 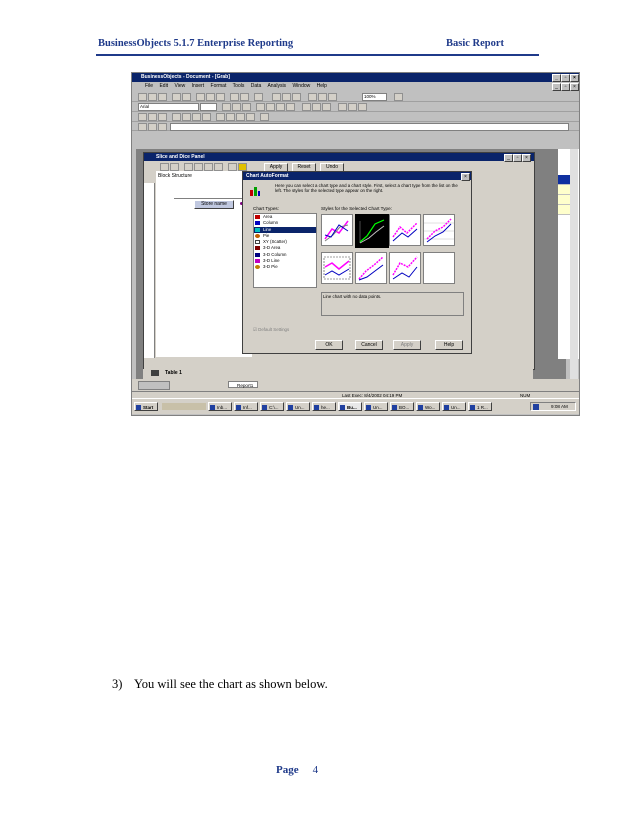 I want to click on break-icon, so click(x=176, y=117).